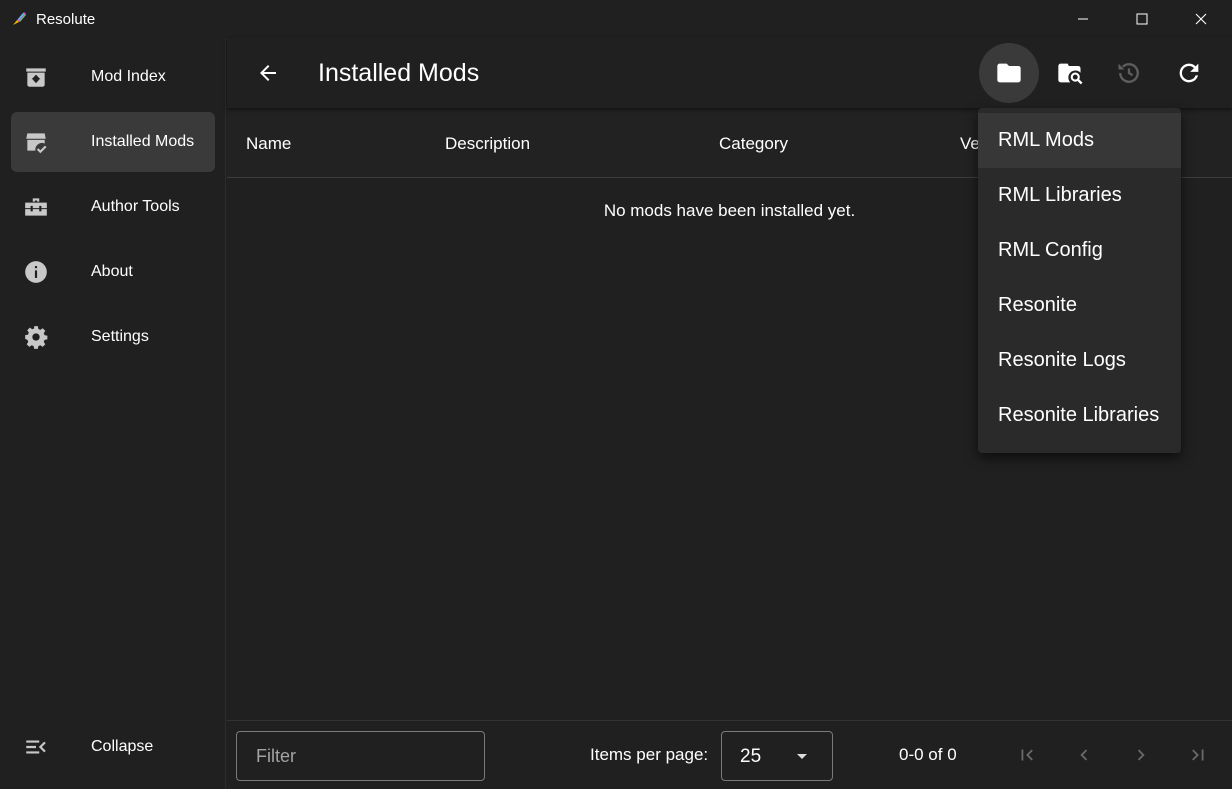  Describe the element at coordinates (36, 207) in the screenshot. I see `toolbox-icon` at that location.